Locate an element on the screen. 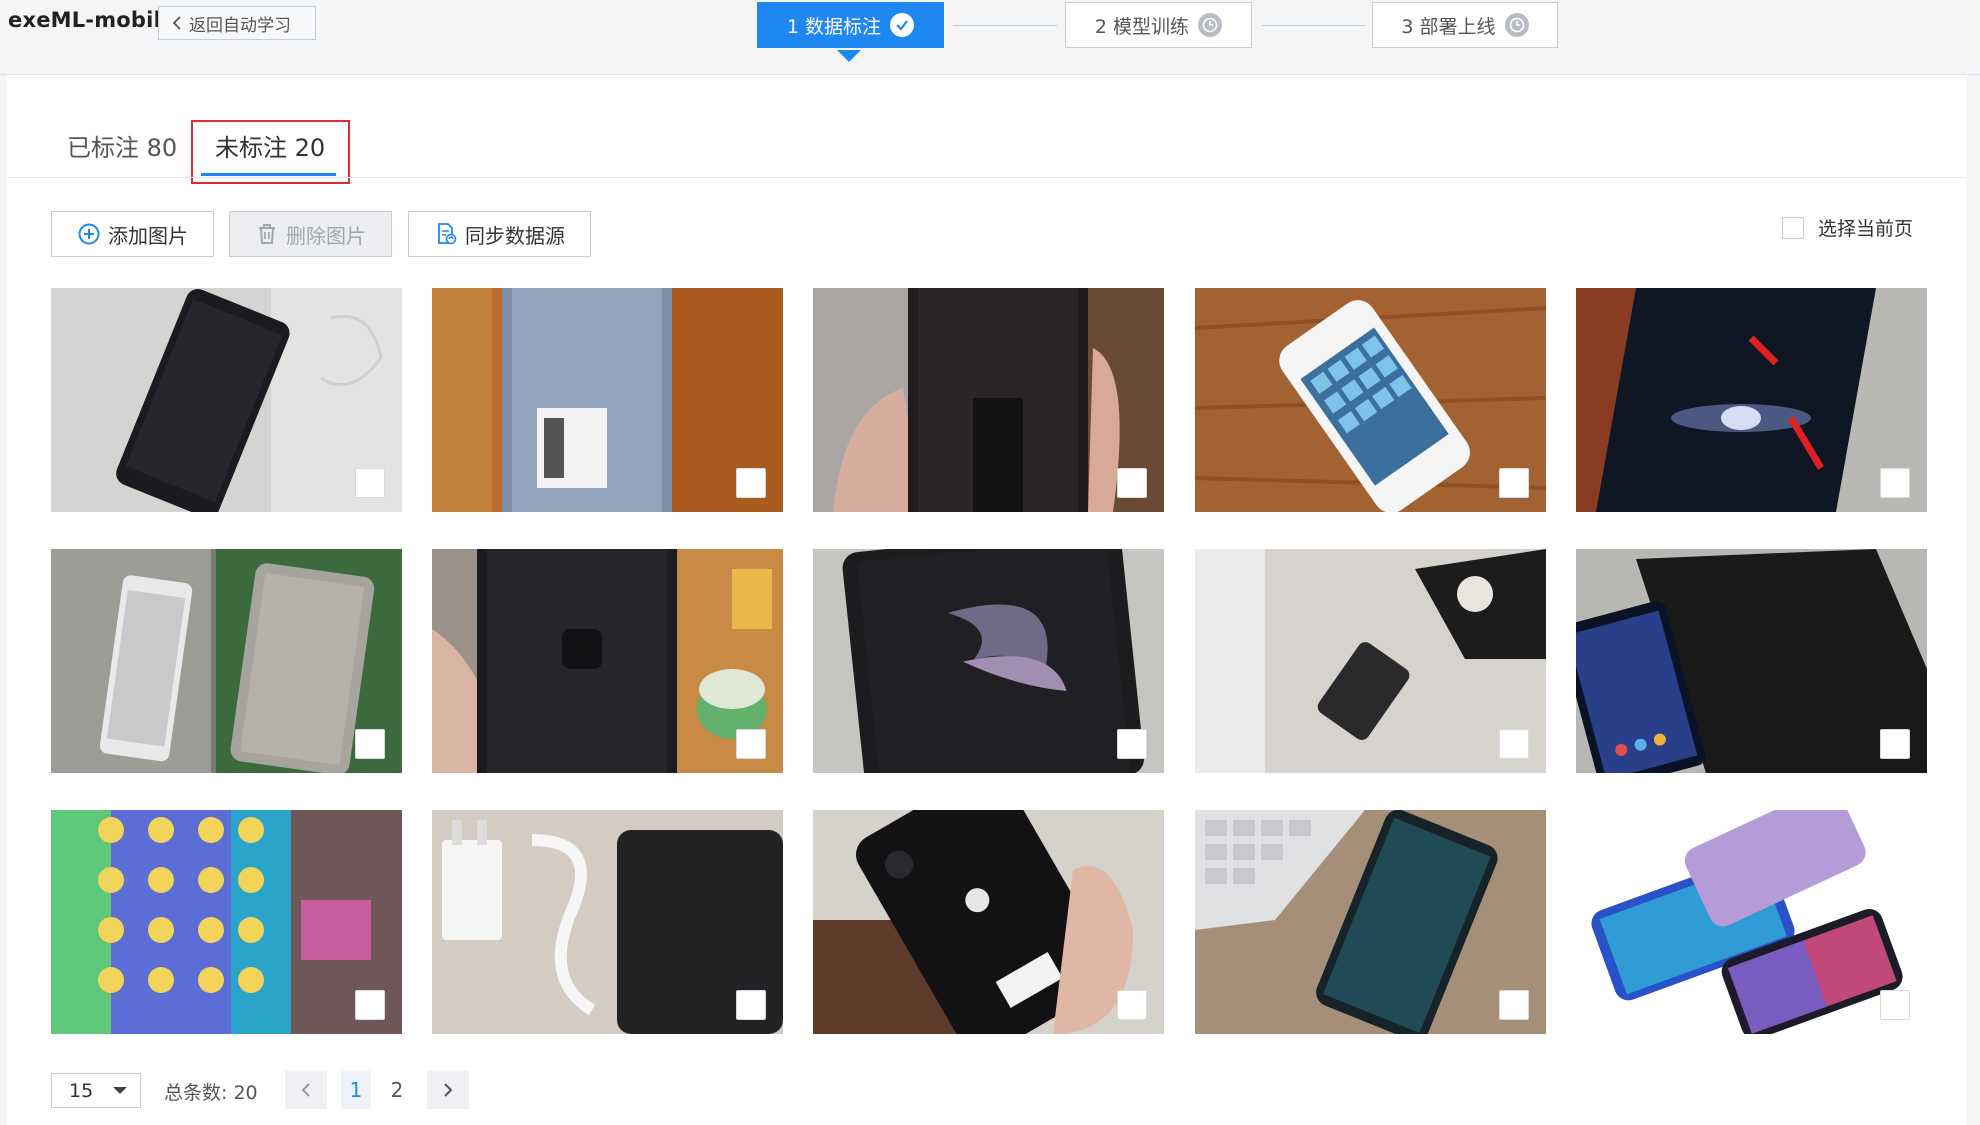 Image resolution: width=1980 pixels, height=1125 pixels. page-1-button: 1 is located at coordinates (356, 1090).